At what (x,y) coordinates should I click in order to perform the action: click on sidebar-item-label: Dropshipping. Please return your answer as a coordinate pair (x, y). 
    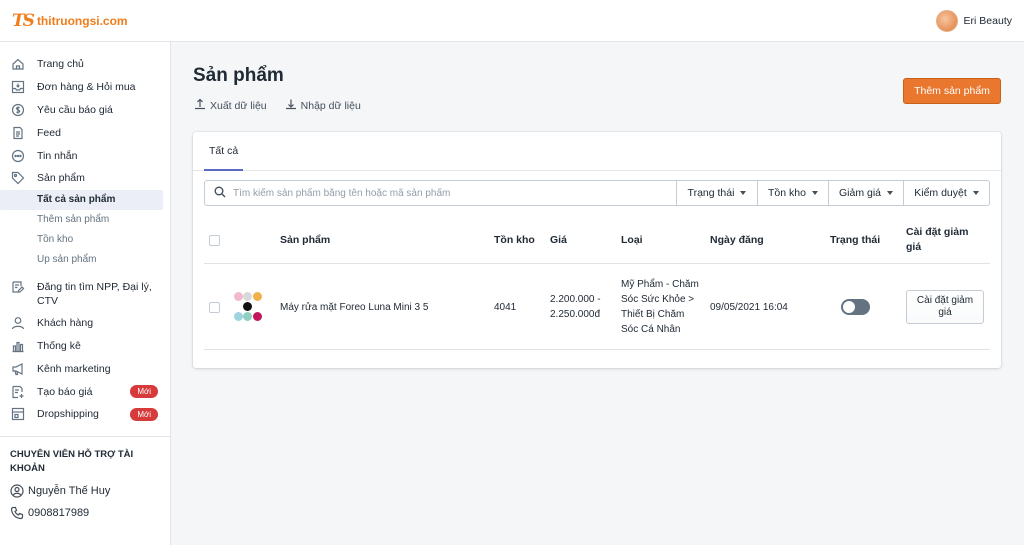
    Looking at the image, I should click on (68, 414).